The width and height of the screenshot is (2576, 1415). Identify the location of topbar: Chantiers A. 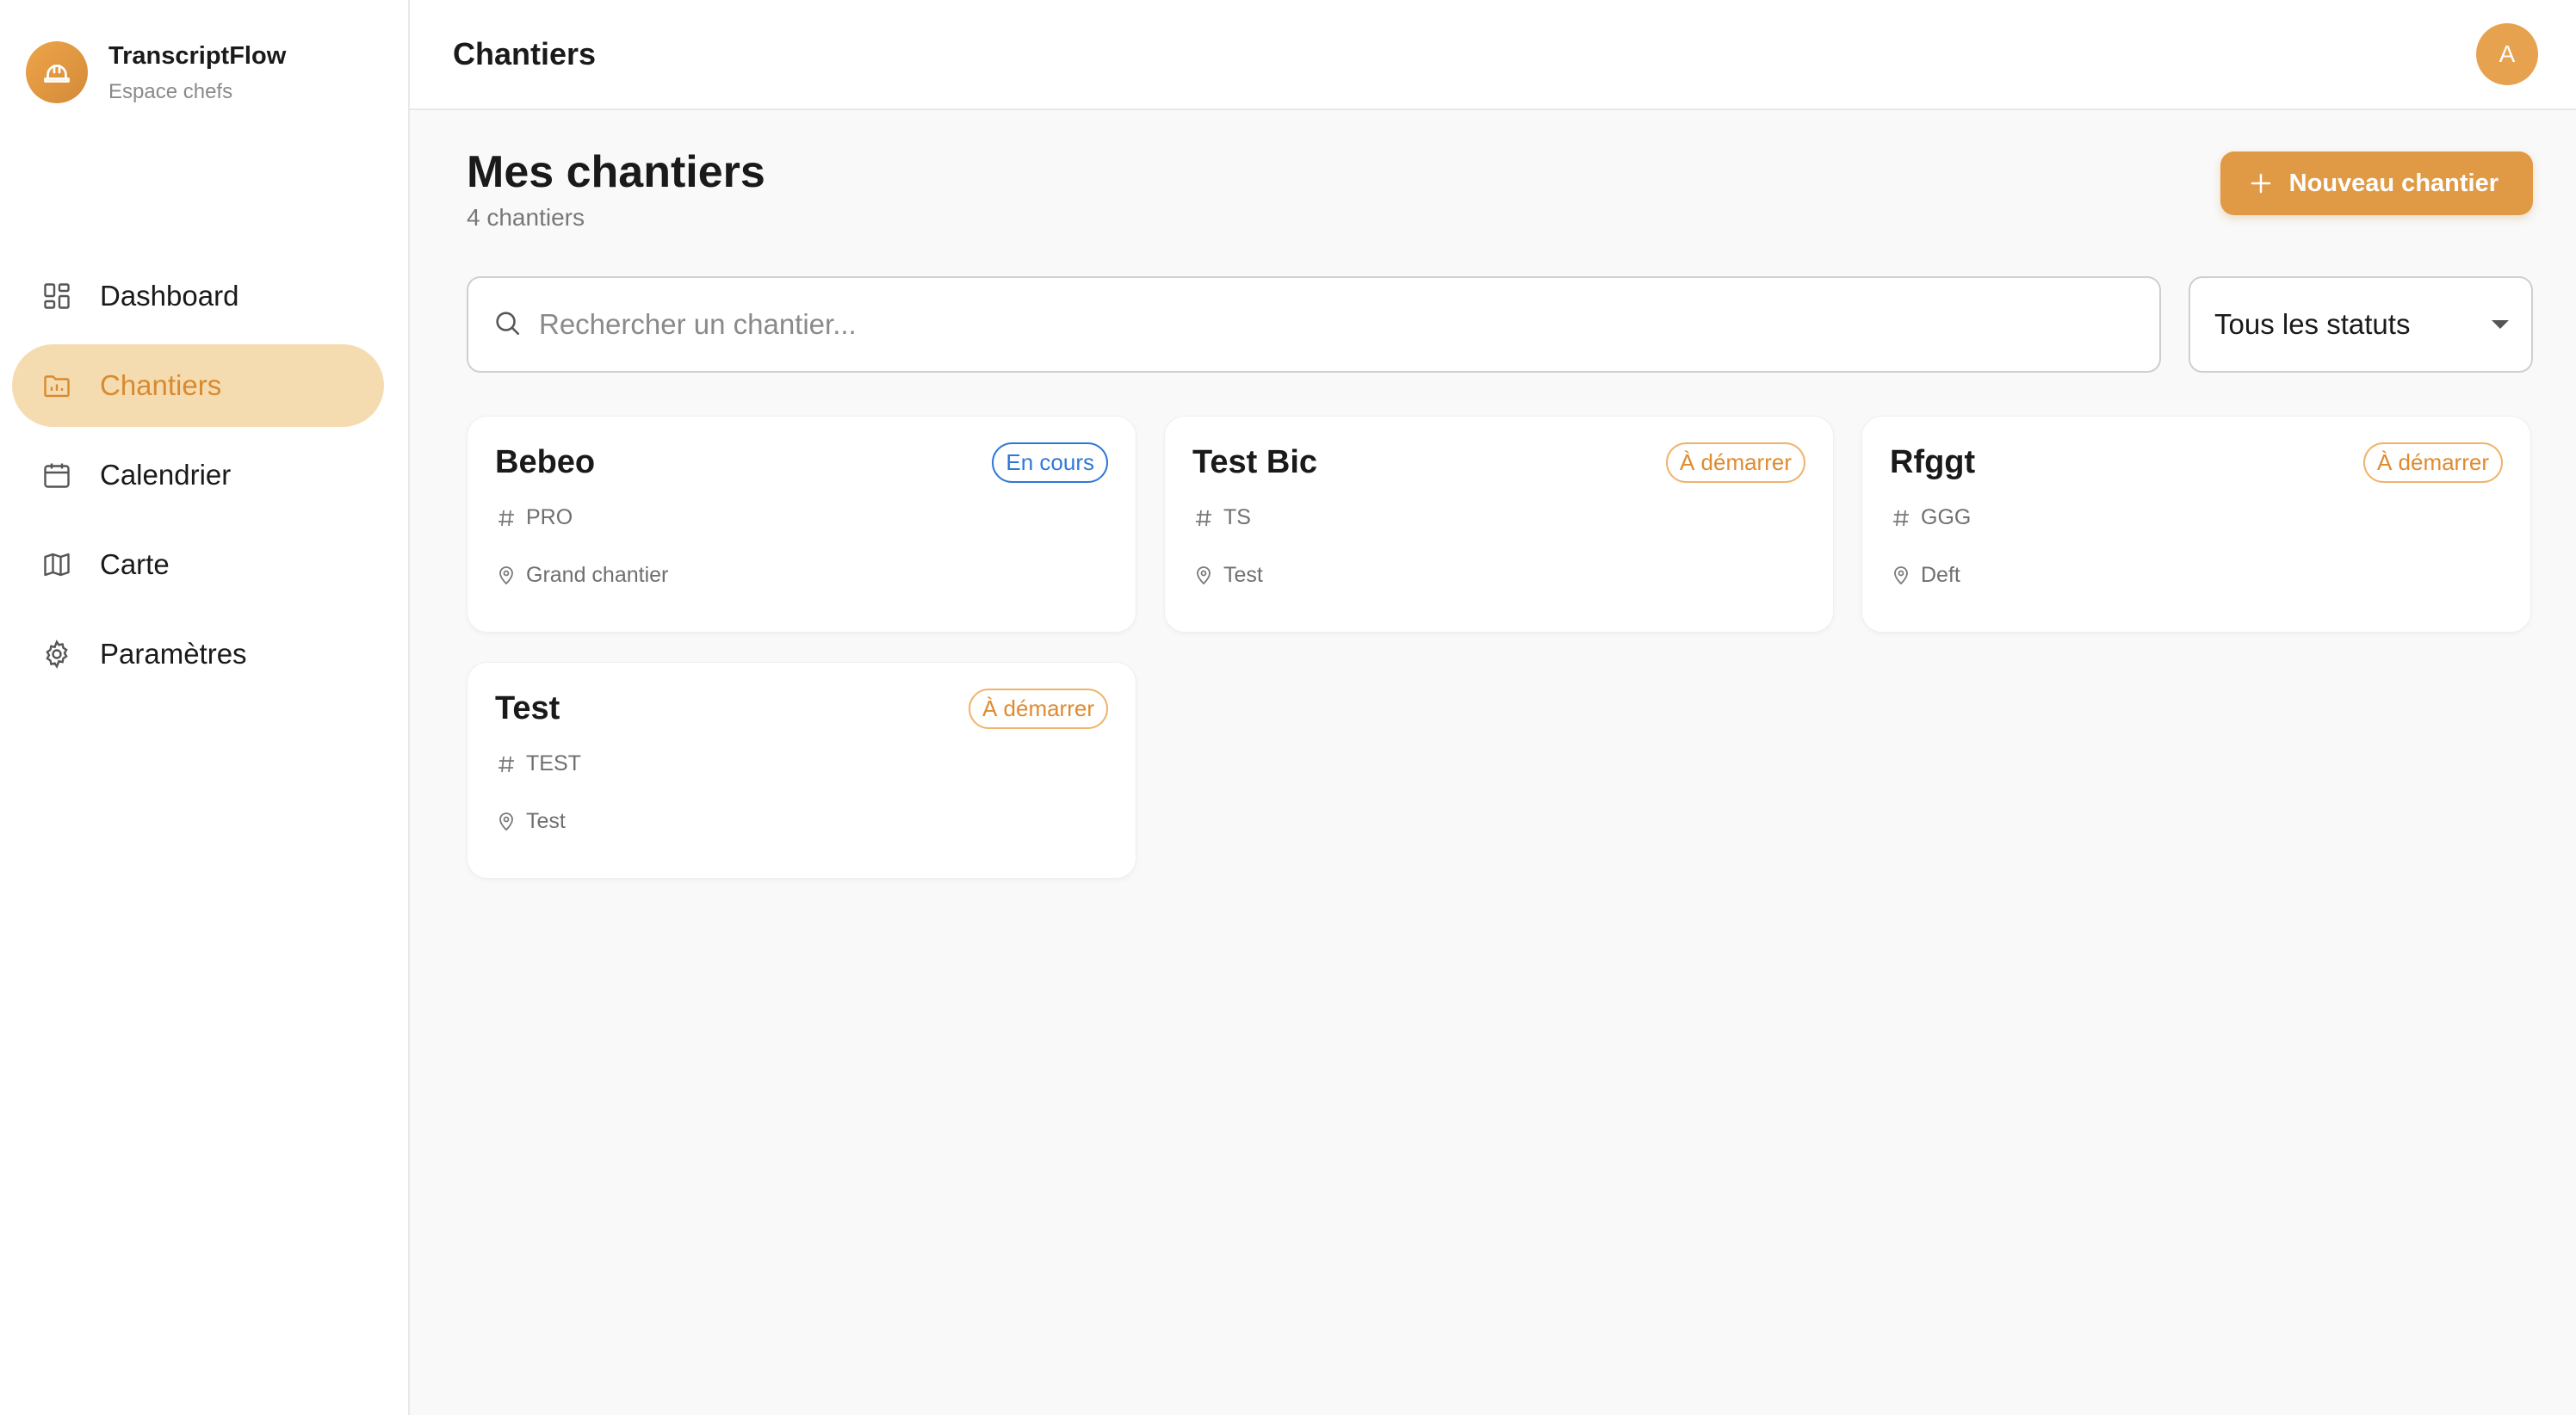
(1493, 55).